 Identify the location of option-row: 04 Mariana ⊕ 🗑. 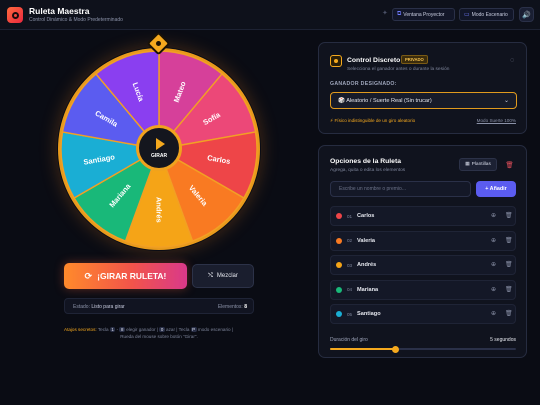
(423, 289).